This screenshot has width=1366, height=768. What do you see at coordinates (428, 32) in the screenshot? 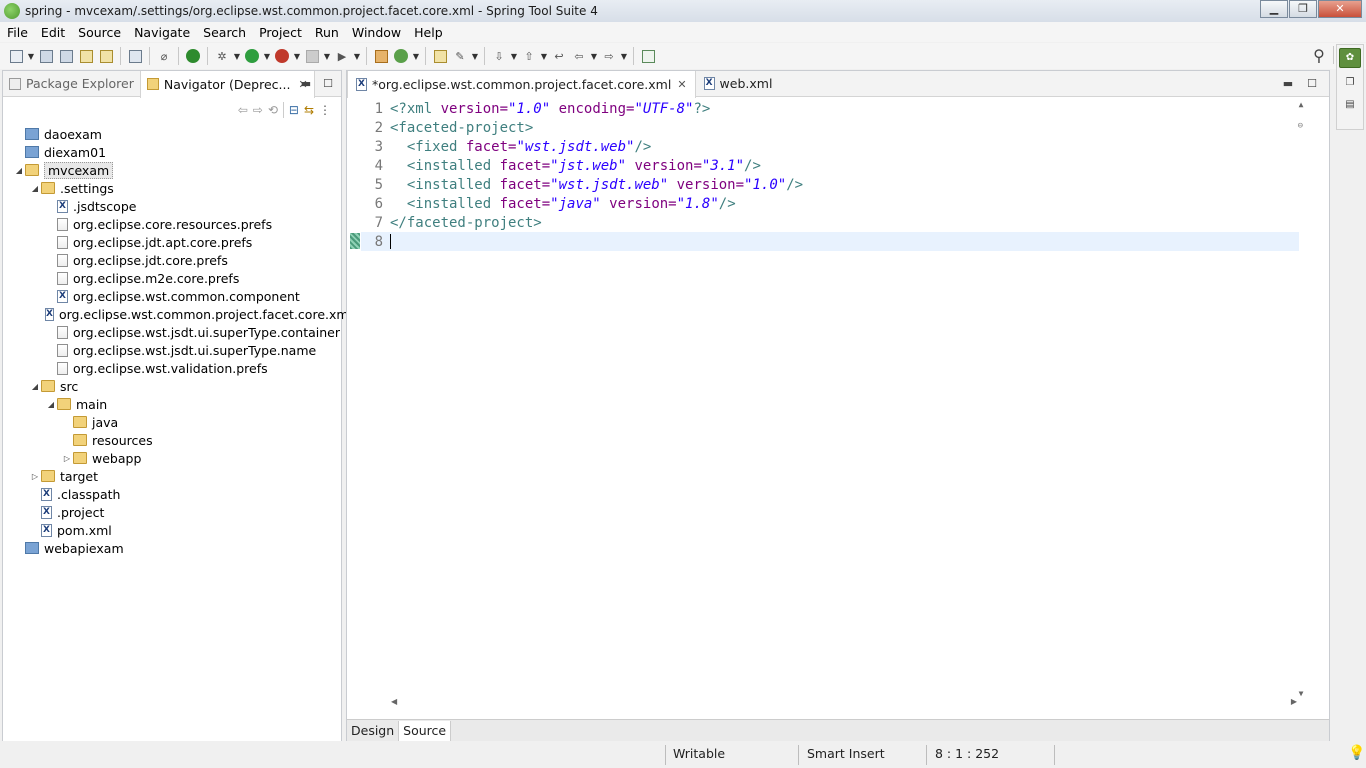
I see `menu-help: Help` at bounding box center [428, 32].